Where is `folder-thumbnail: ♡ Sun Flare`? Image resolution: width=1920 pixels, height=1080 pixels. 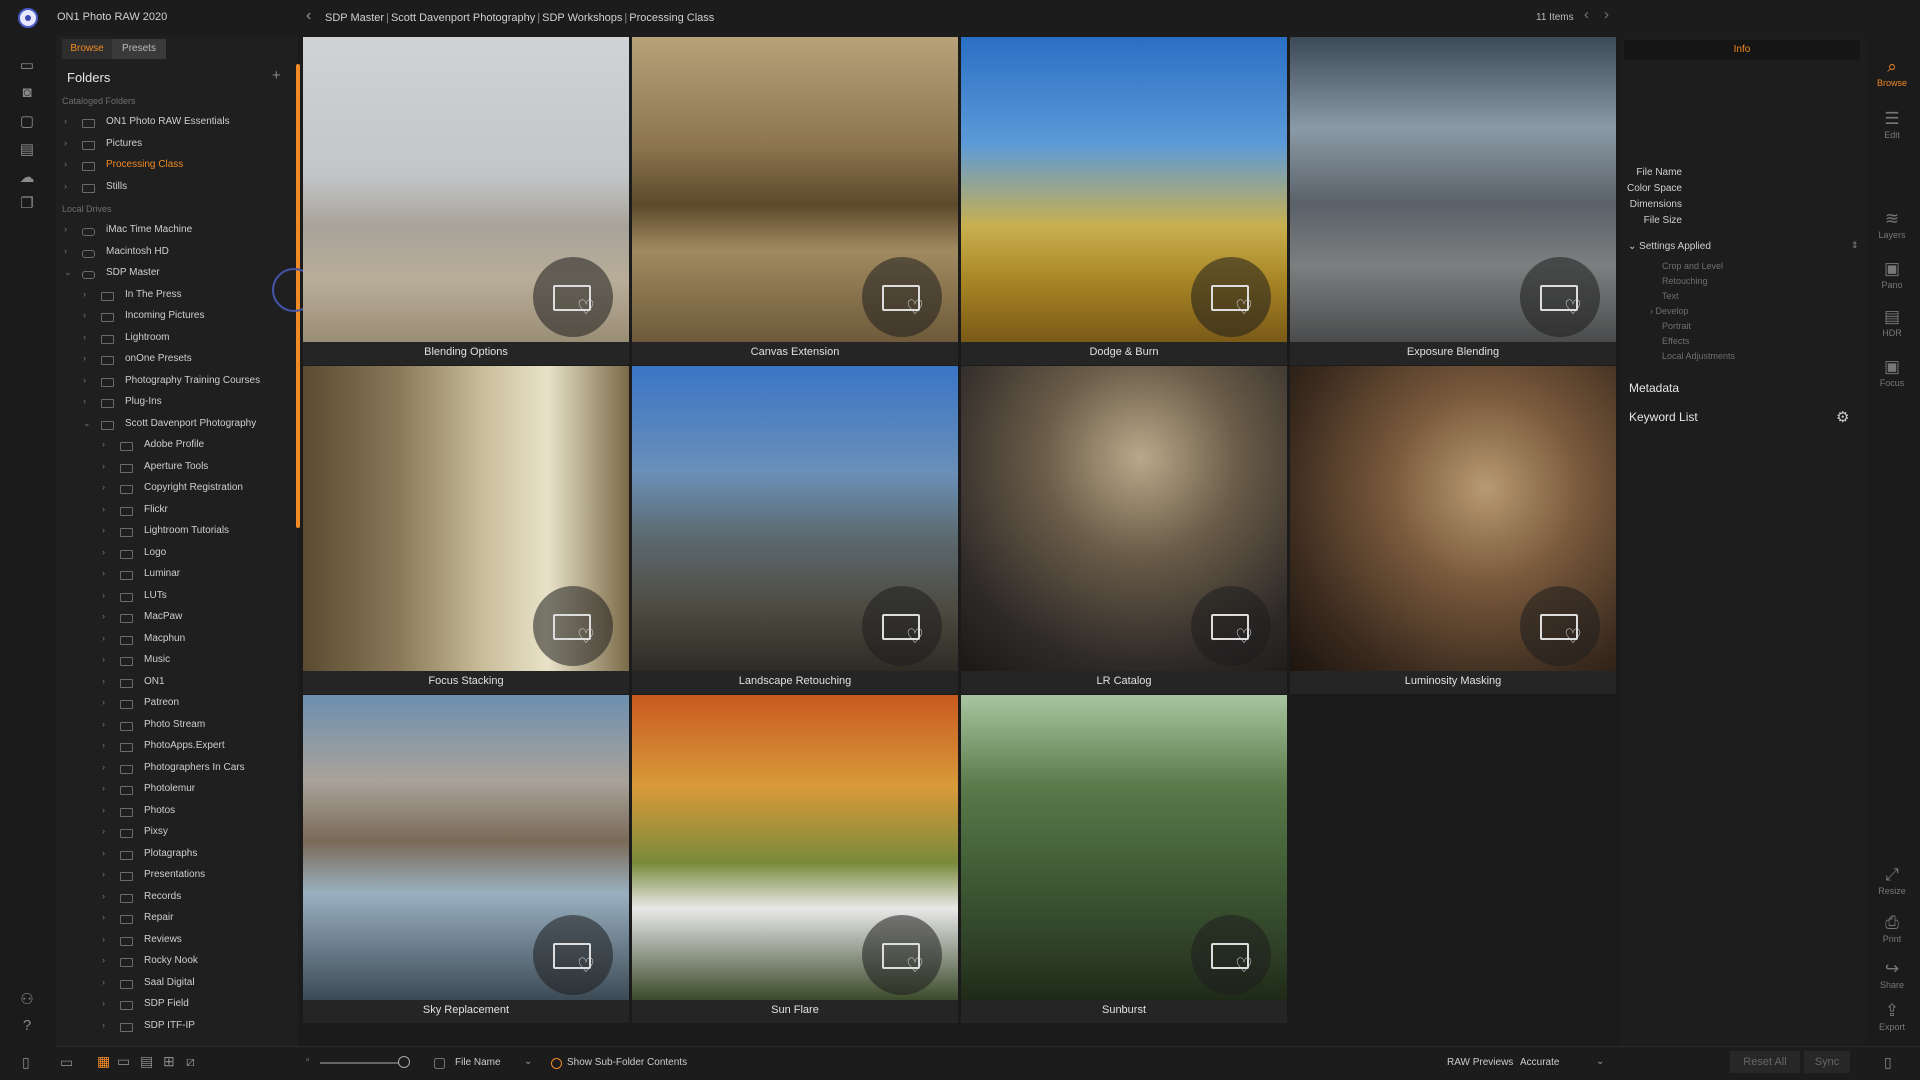
folder-thumbnail: ♡ Sun Flare is located at coordinates (795, 859).